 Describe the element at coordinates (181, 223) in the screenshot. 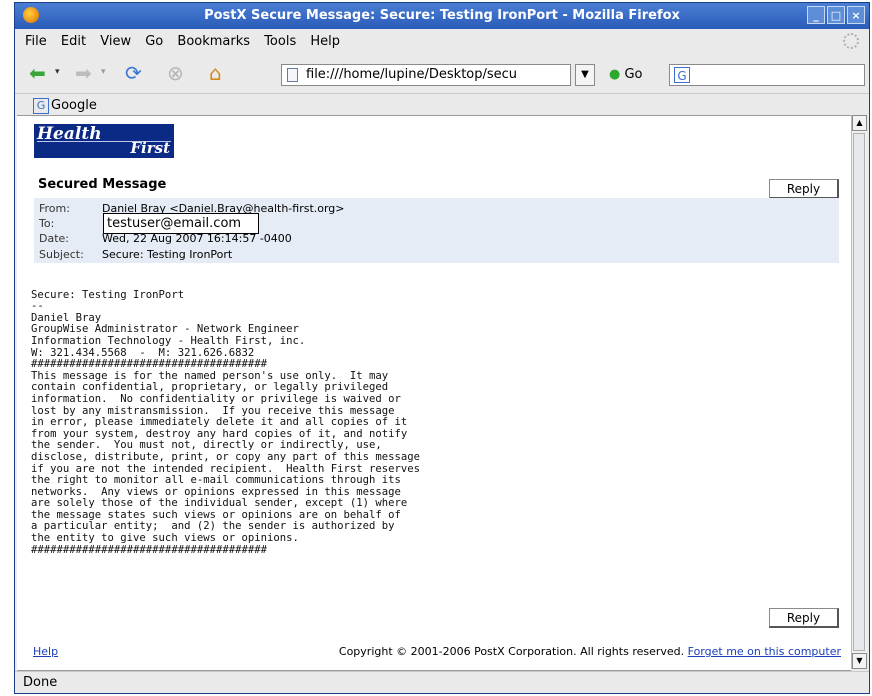

I see `recipient-redaction-label: testuser@email.com` at that location.